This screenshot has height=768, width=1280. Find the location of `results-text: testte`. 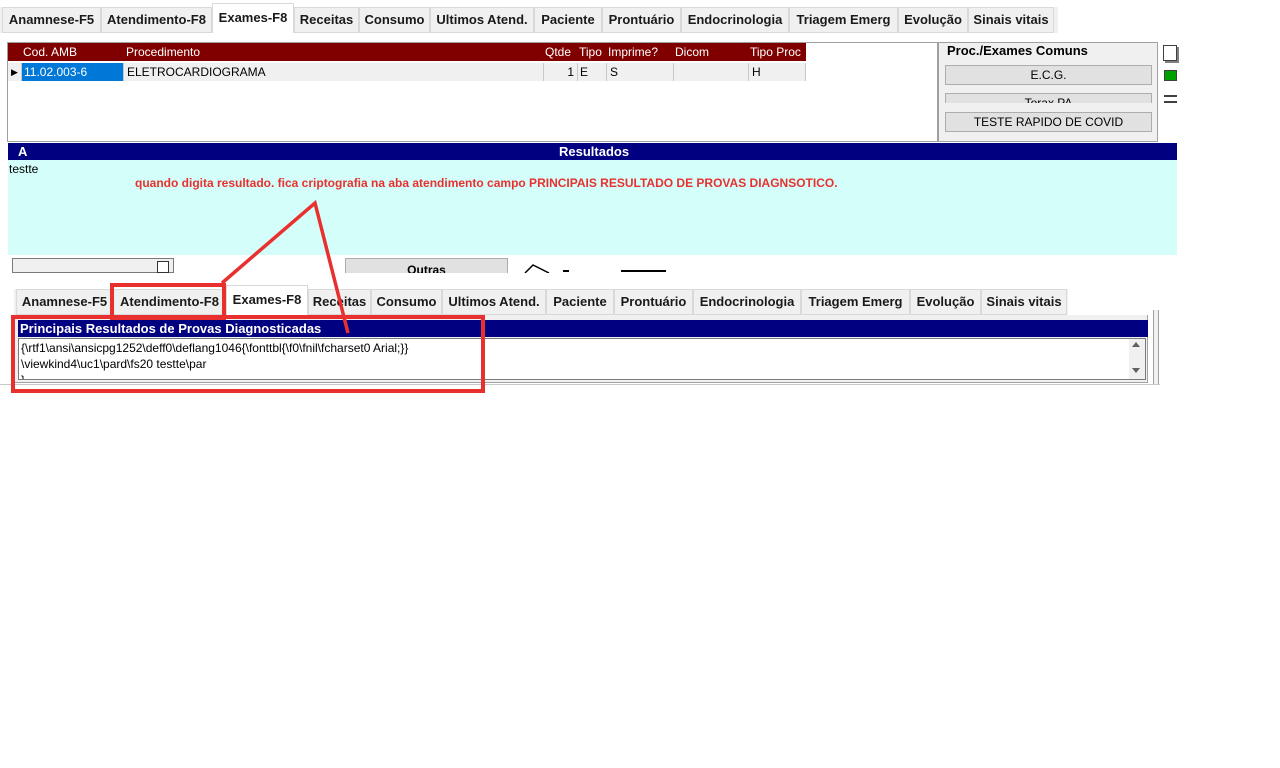

results-text: testte is located at coordinates (24, 169).